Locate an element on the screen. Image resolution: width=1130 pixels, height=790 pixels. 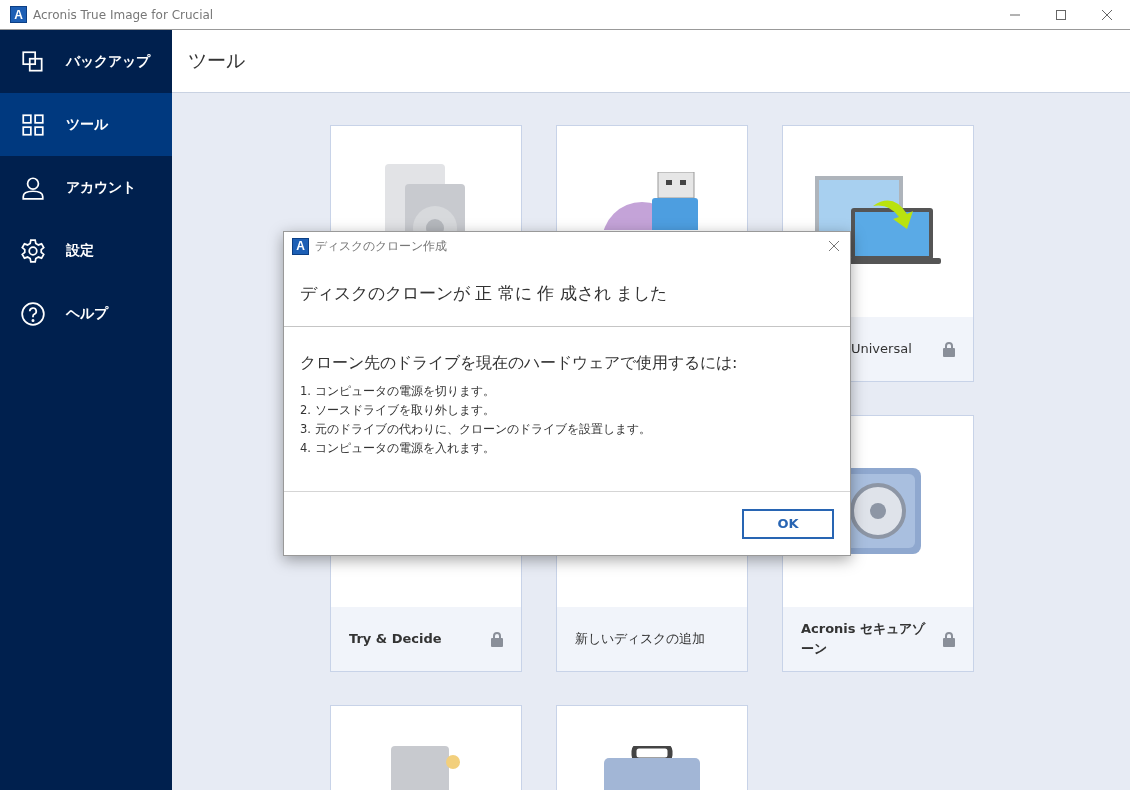
dialog-logo: A is located at coordinates (300, 246).